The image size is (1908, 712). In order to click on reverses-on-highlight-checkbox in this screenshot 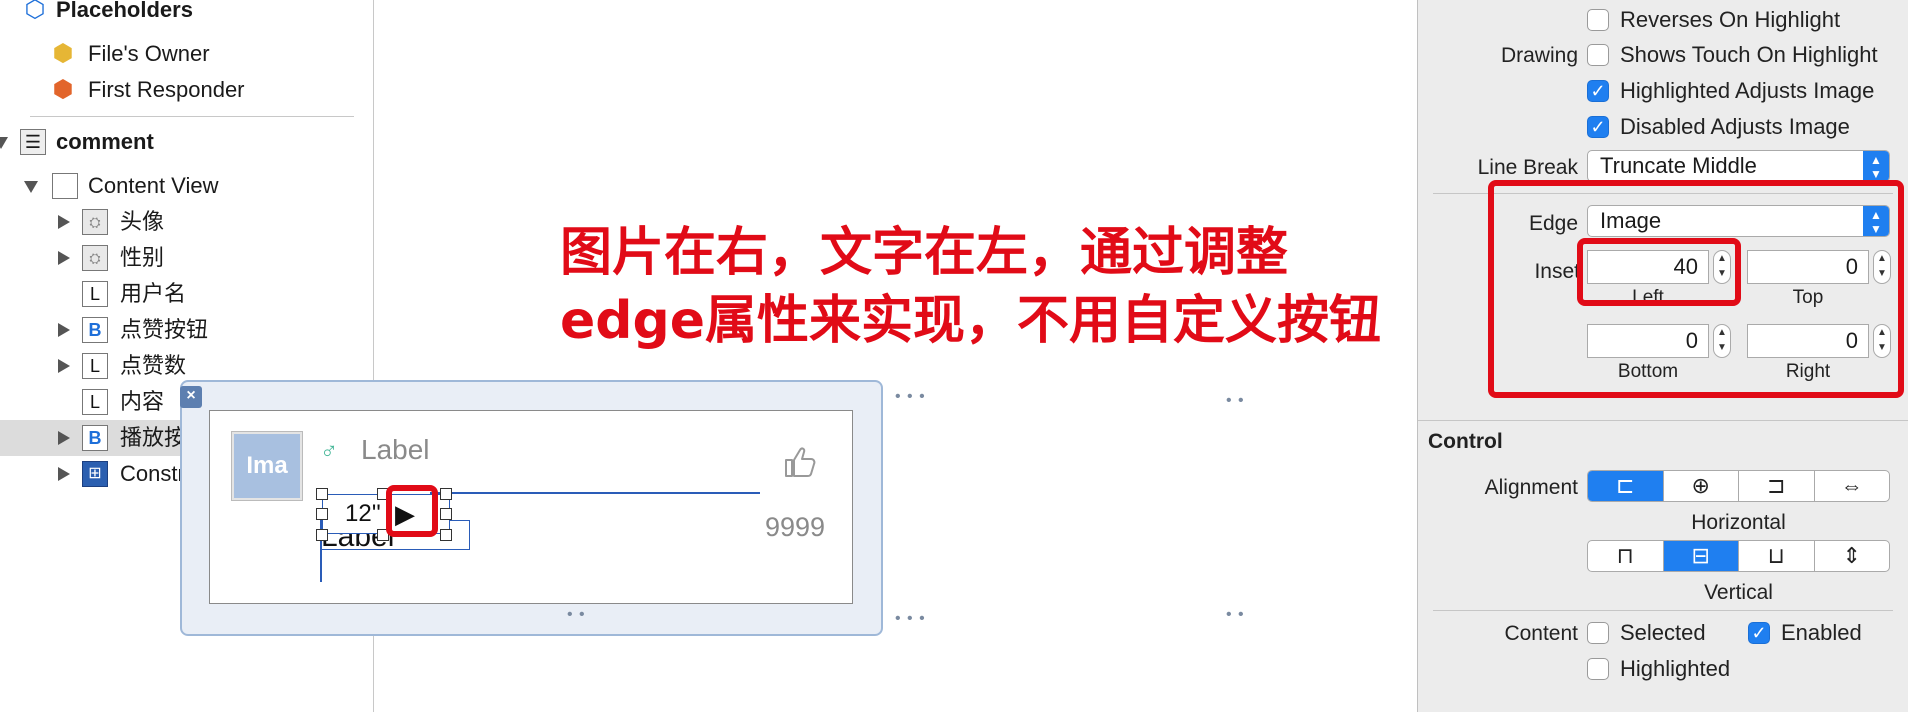, I will do `click(1598, 20)`.